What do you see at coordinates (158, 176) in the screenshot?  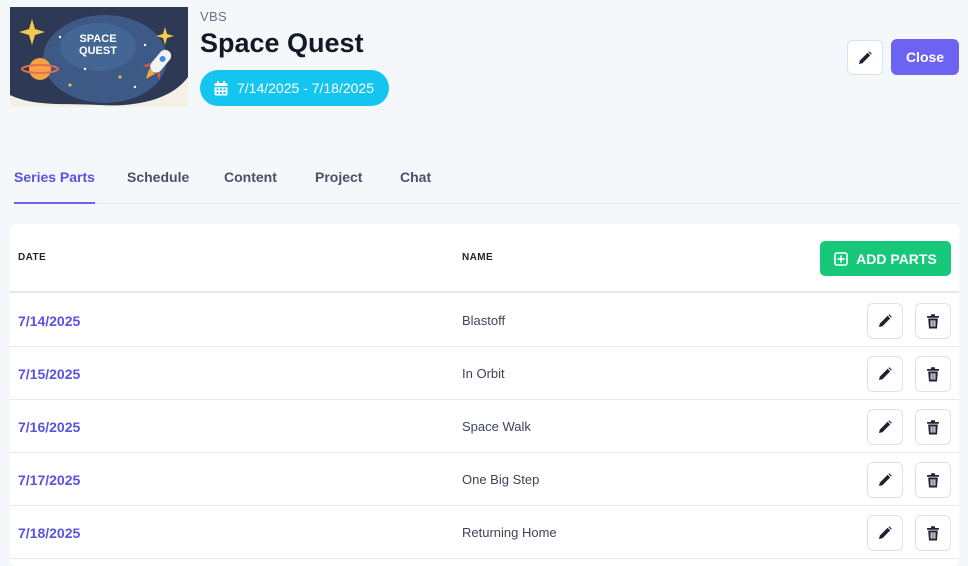 I see `tab-schedule: Schedule` at bounding box center [158, 176].